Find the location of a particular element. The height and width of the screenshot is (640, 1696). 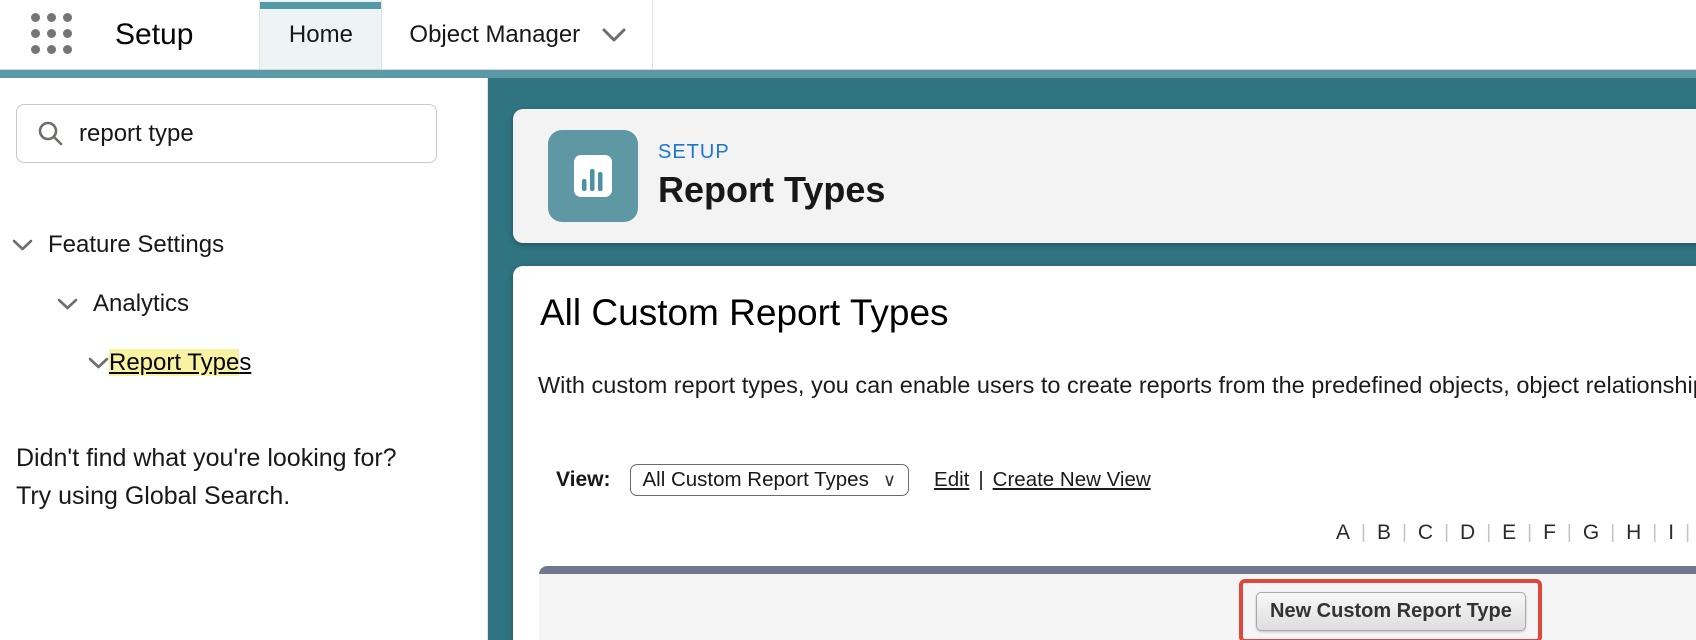

quick-find-searchbox is located at coordinates (226, 133).